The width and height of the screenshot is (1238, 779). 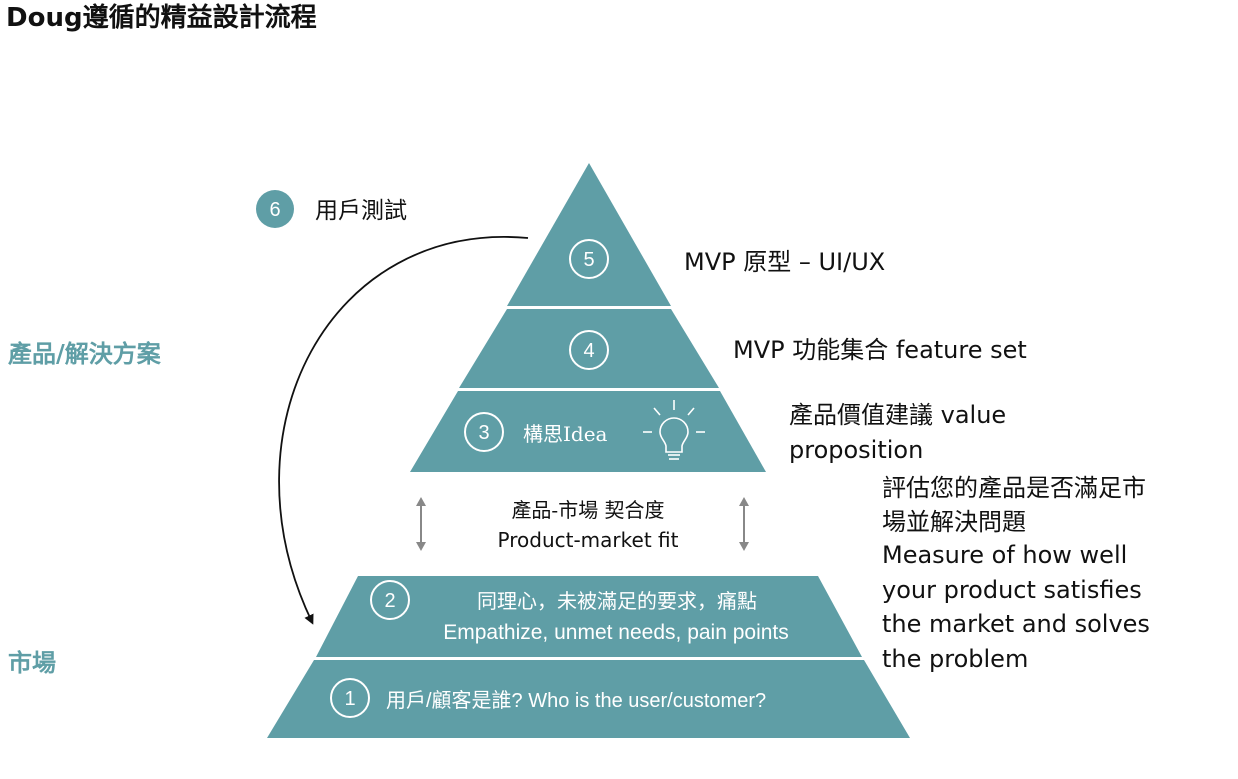 What do you see at coordinates (856, 450) in the screenshot?
I see `label-value-proposition-2: proposition` at bounding box center [856, 450].